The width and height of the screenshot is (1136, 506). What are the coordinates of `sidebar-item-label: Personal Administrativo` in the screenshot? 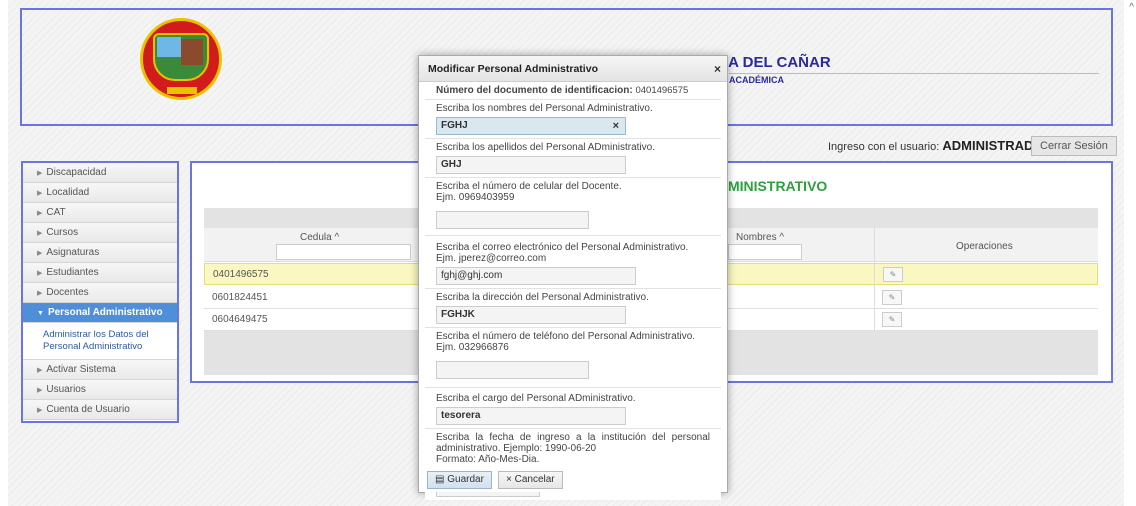 It's located at (105, 312).